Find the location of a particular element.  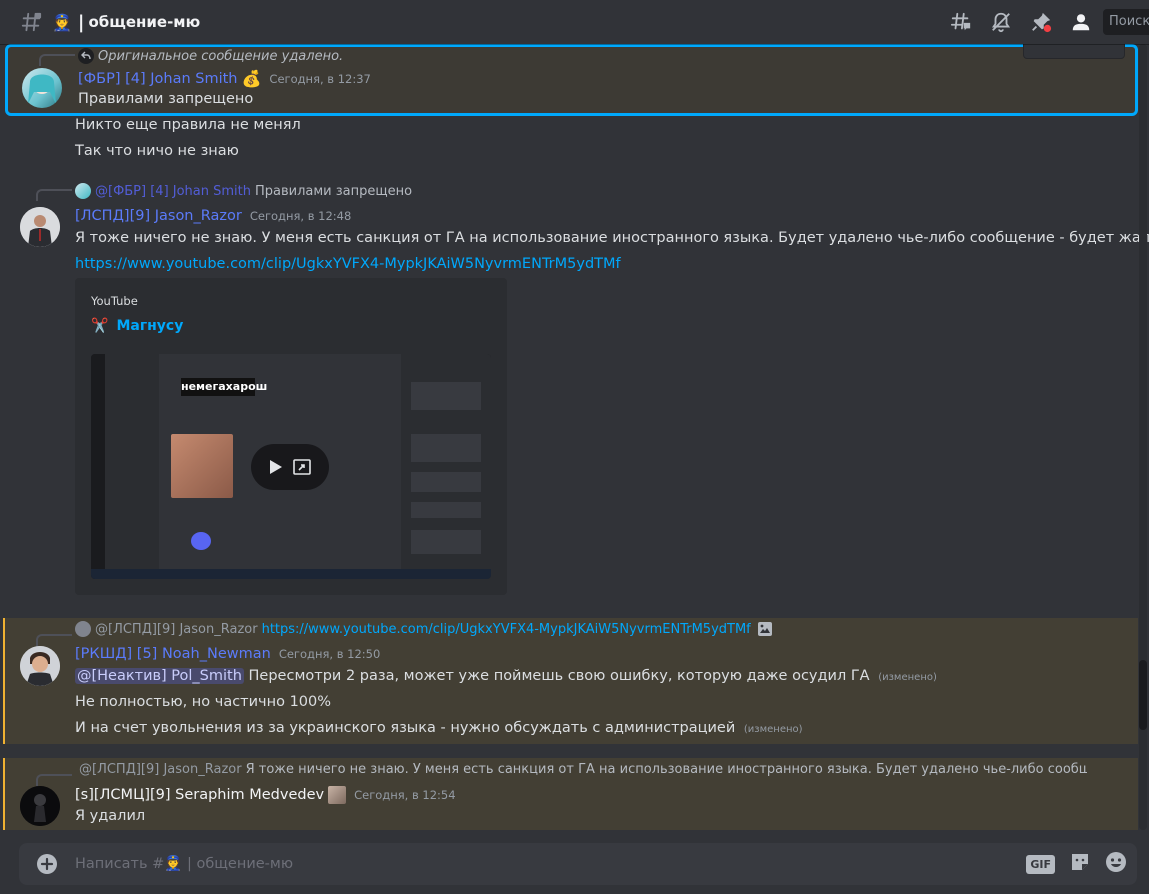

message-header: [ЛСПД][9] Jason_Razor Сегодня, в 12:48 is located at coordinates (213, 216).